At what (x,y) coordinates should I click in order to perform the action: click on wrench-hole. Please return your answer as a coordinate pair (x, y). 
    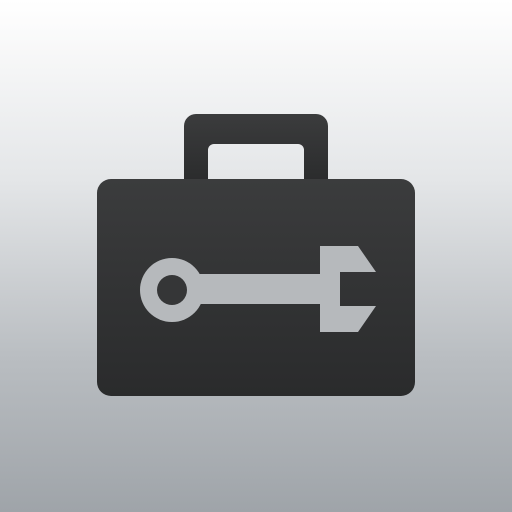
    Looking at the image, I should click on (172, 290).